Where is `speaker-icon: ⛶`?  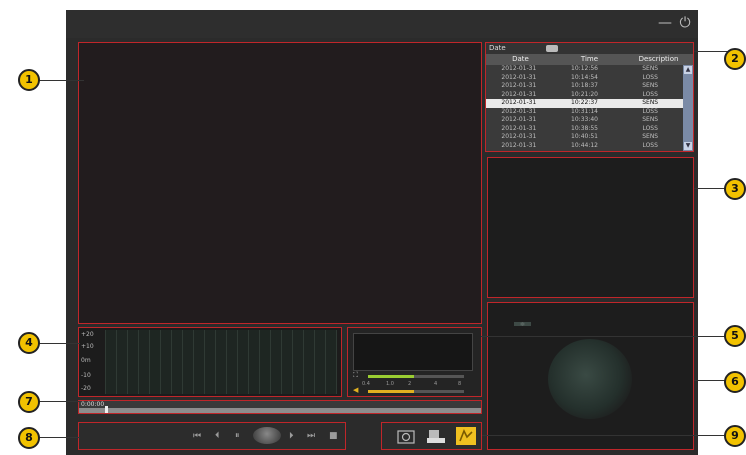 speaker-icon: ⛶ is located at coordinates (355, 375).